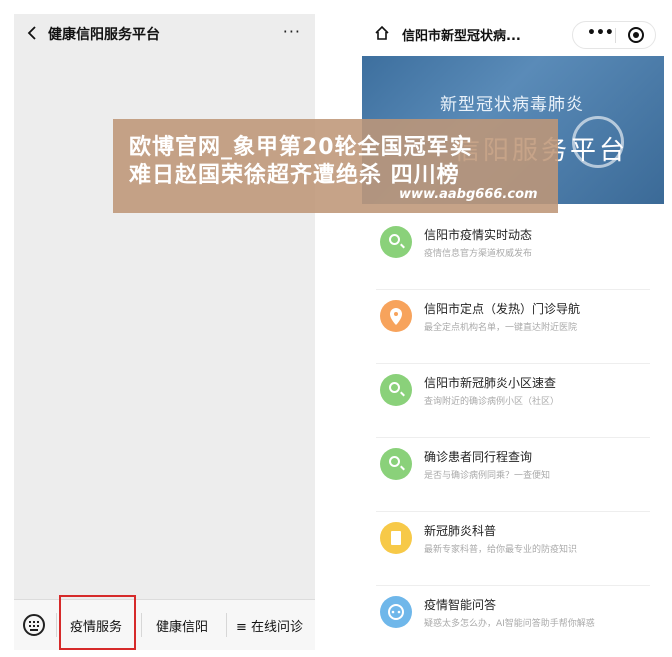 The width and height of the screenshot is (672, 657). I want to click on capsule-divider, so click(615, 35).